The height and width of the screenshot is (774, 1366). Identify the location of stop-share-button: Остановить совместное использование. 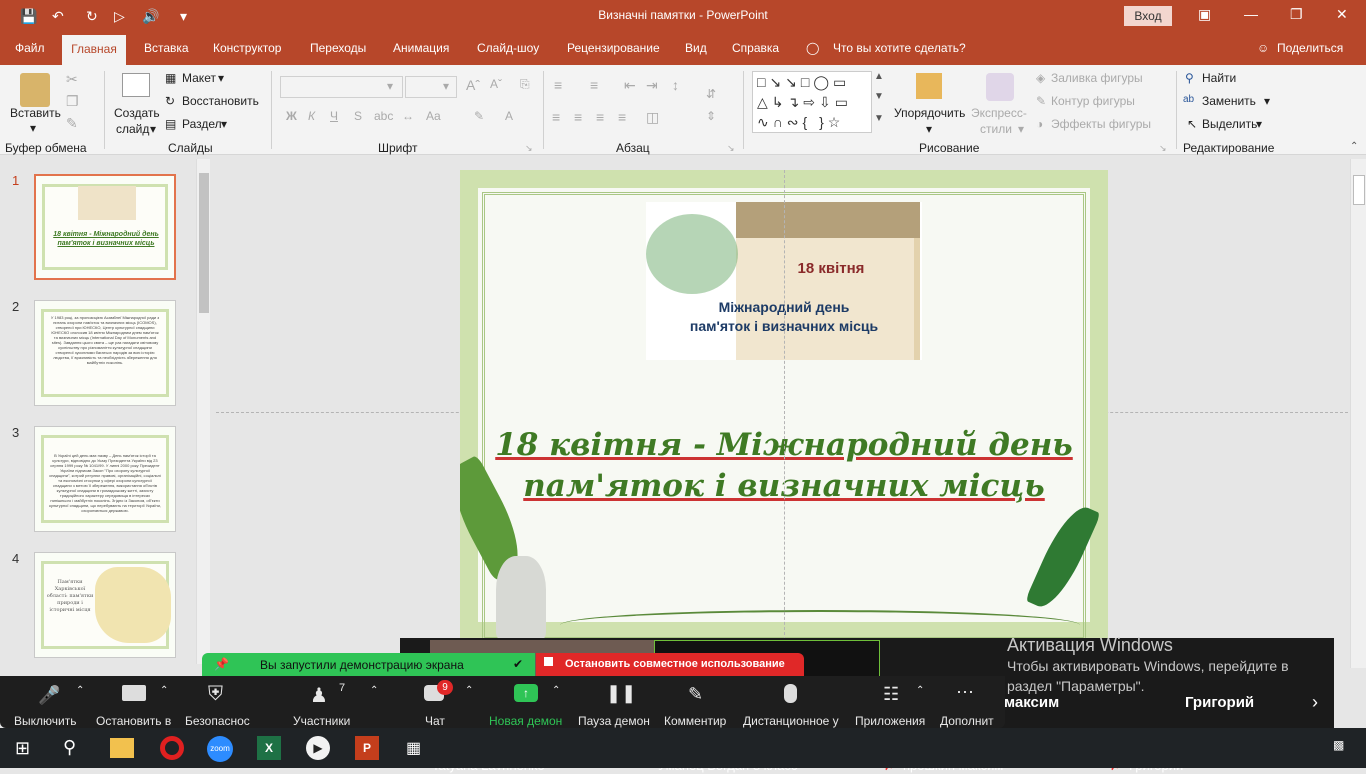
(670, 664).